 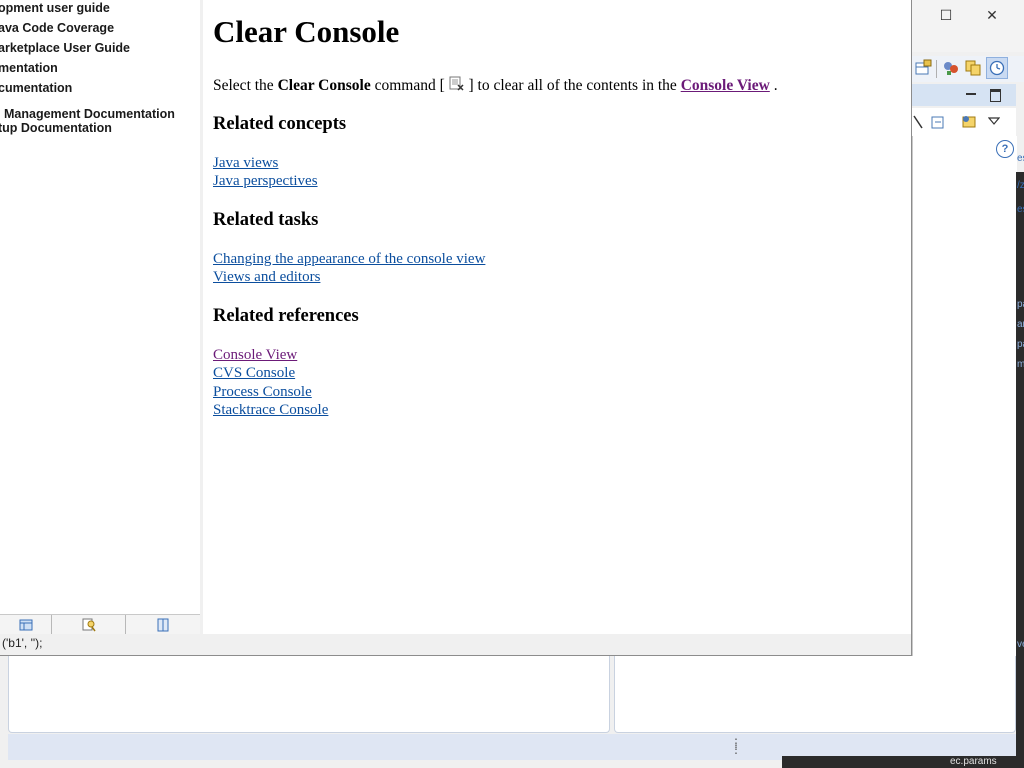 I want to click on cvs-console-link: CVS Console, so click(x=254, y=373).